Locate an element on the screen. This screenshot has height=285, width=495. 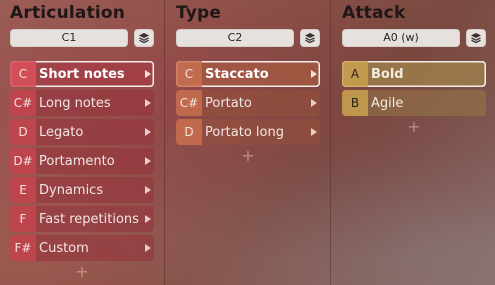
list-item: F Fast repetitions is located at coordinates (82, 219).